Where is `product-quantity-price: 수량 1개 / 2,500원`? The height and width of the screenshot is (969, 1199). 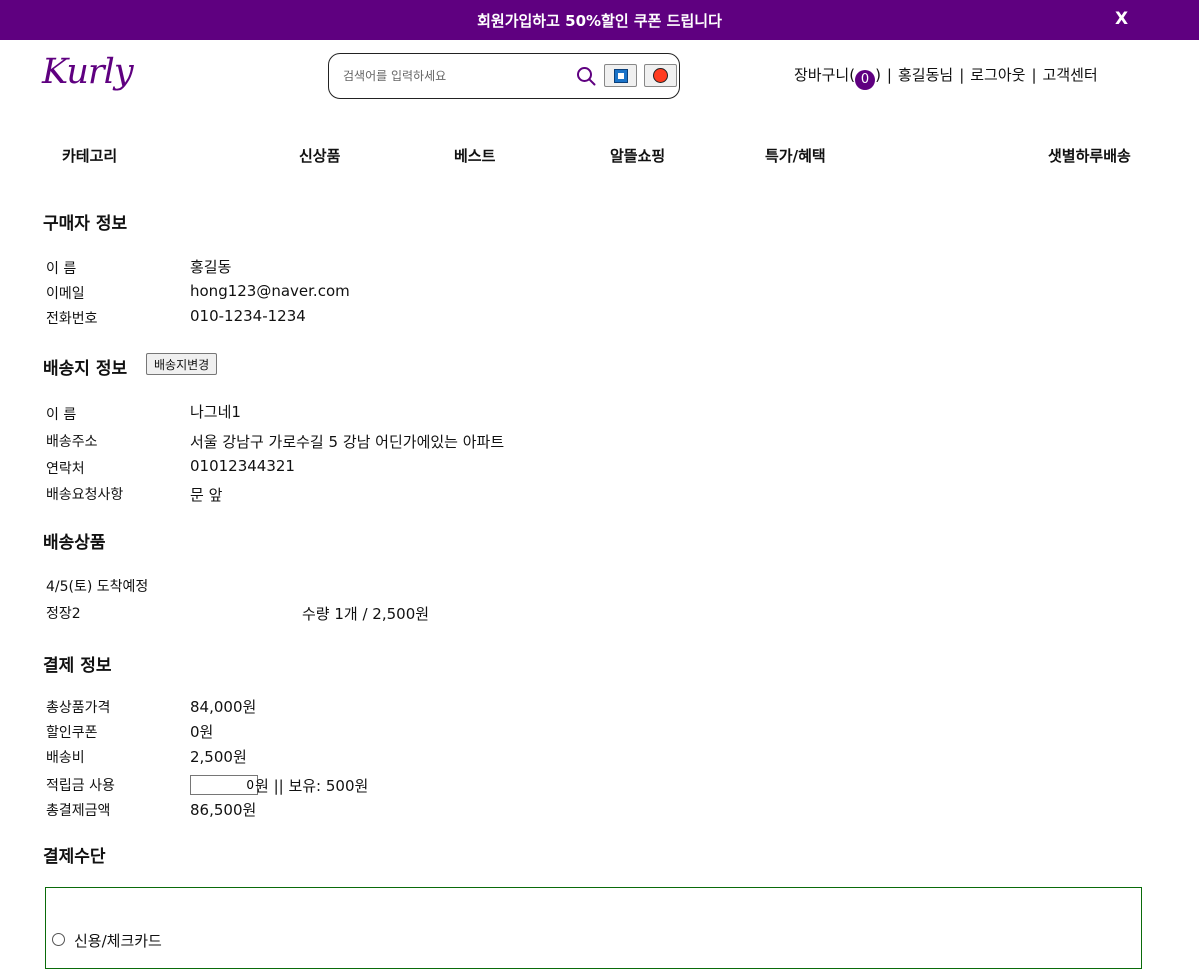
product-quantity-price: 수량 1개 / 2,500원 is located at coordinates (366, 614).